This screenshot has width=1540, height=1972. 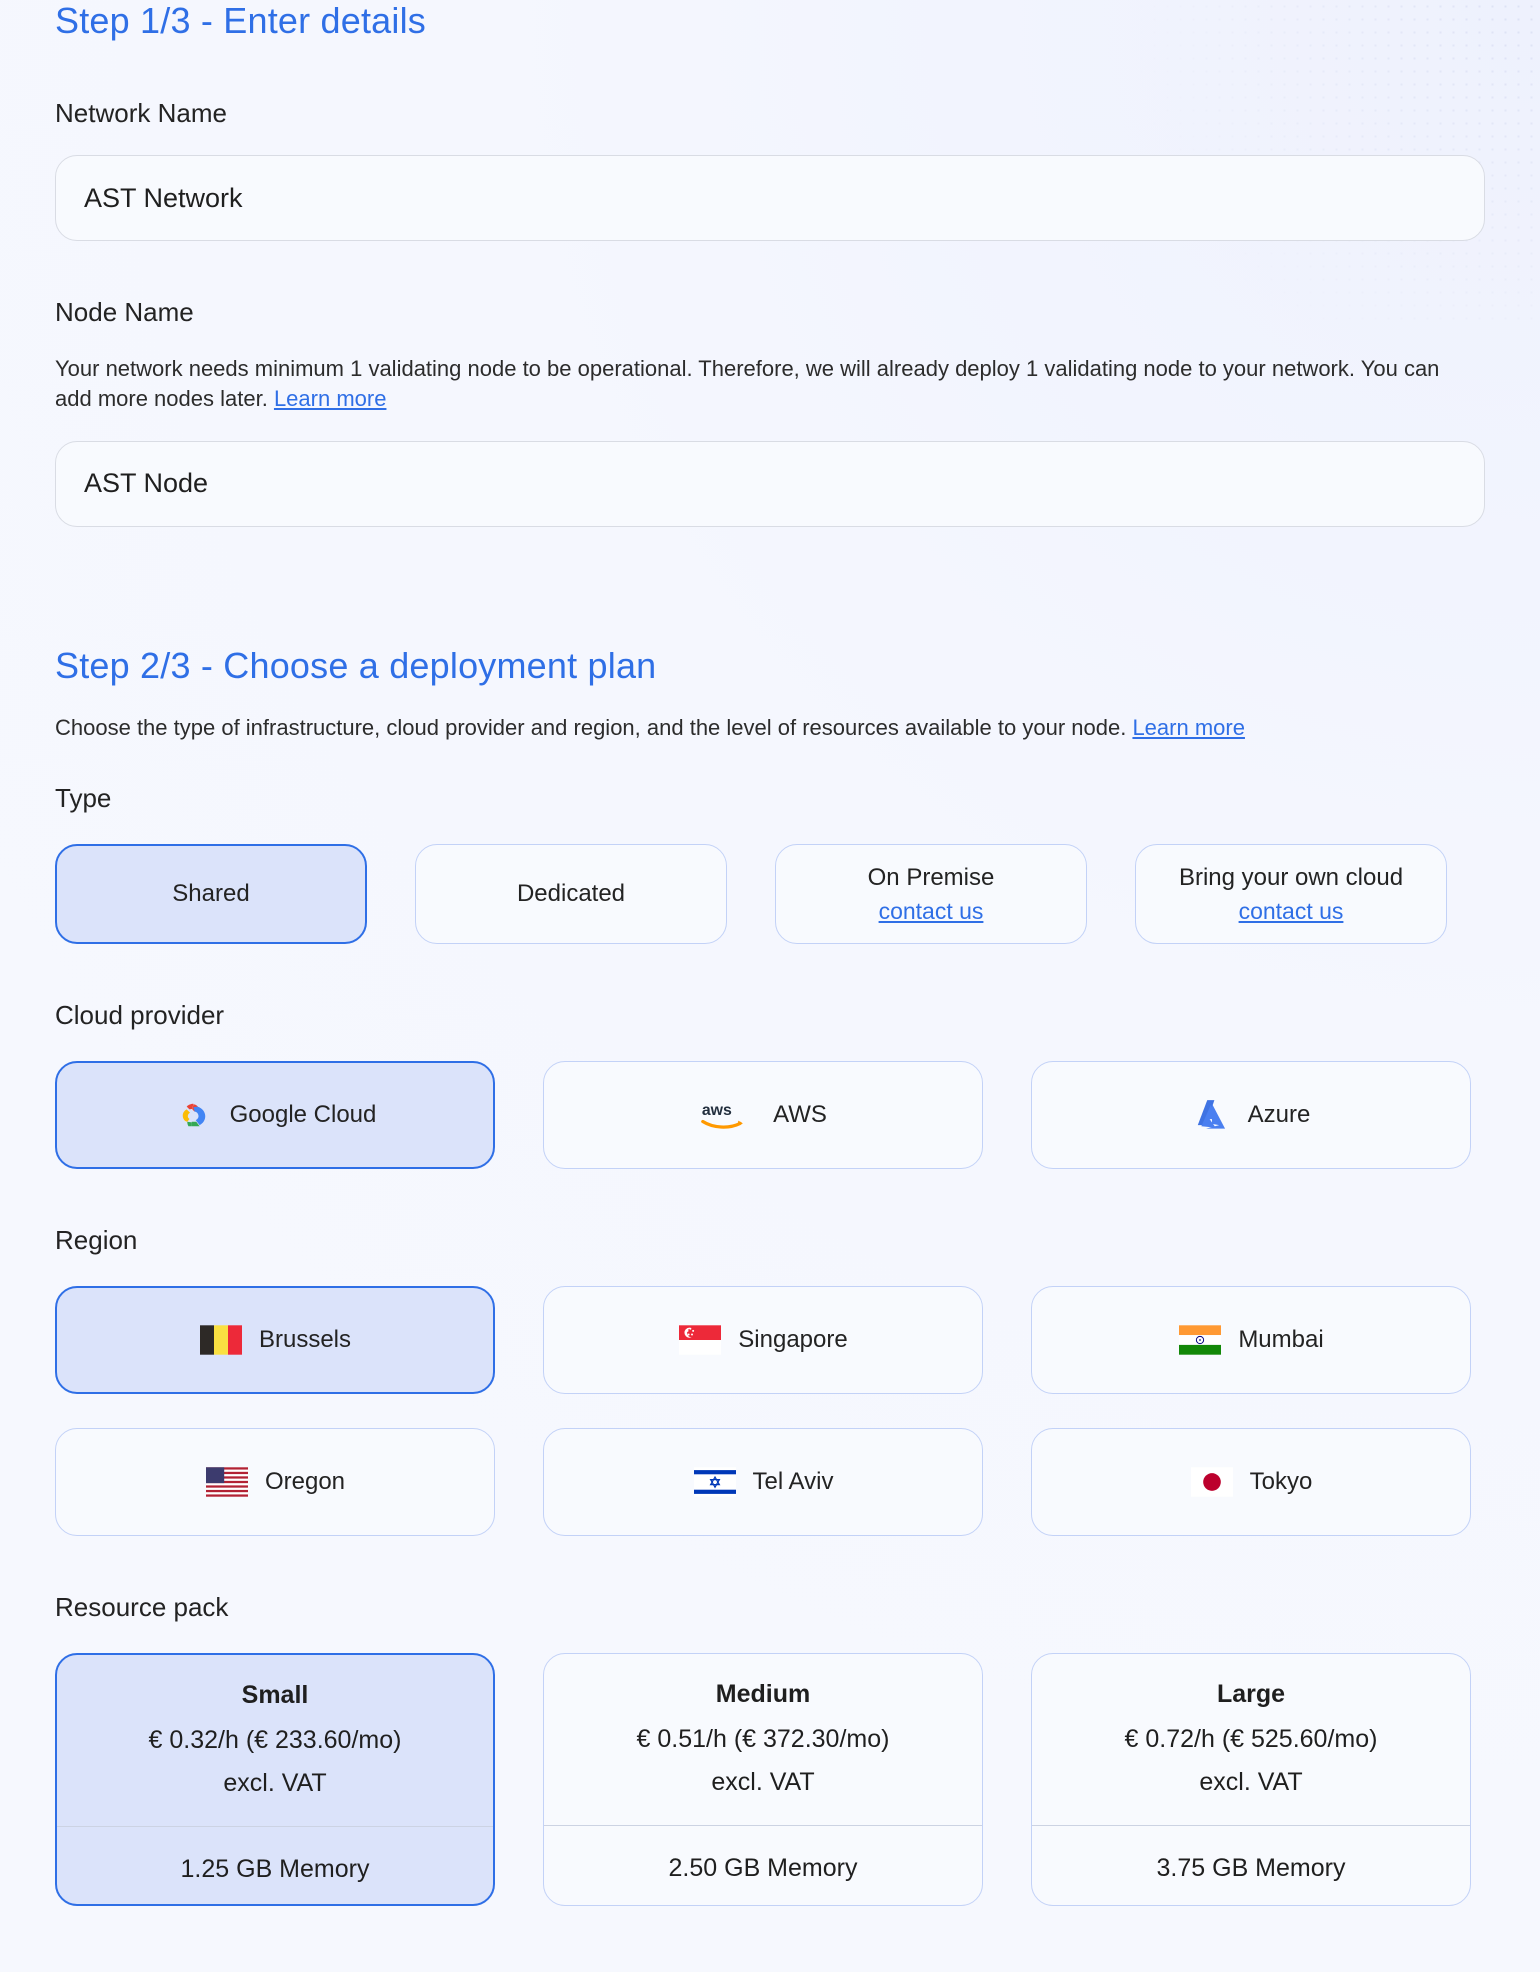 What do you see at coordinates (763, 1115) in the screenshot?
I see `cloud-provider-option-aws: aws AWS` at bounding box center [763, 1115].